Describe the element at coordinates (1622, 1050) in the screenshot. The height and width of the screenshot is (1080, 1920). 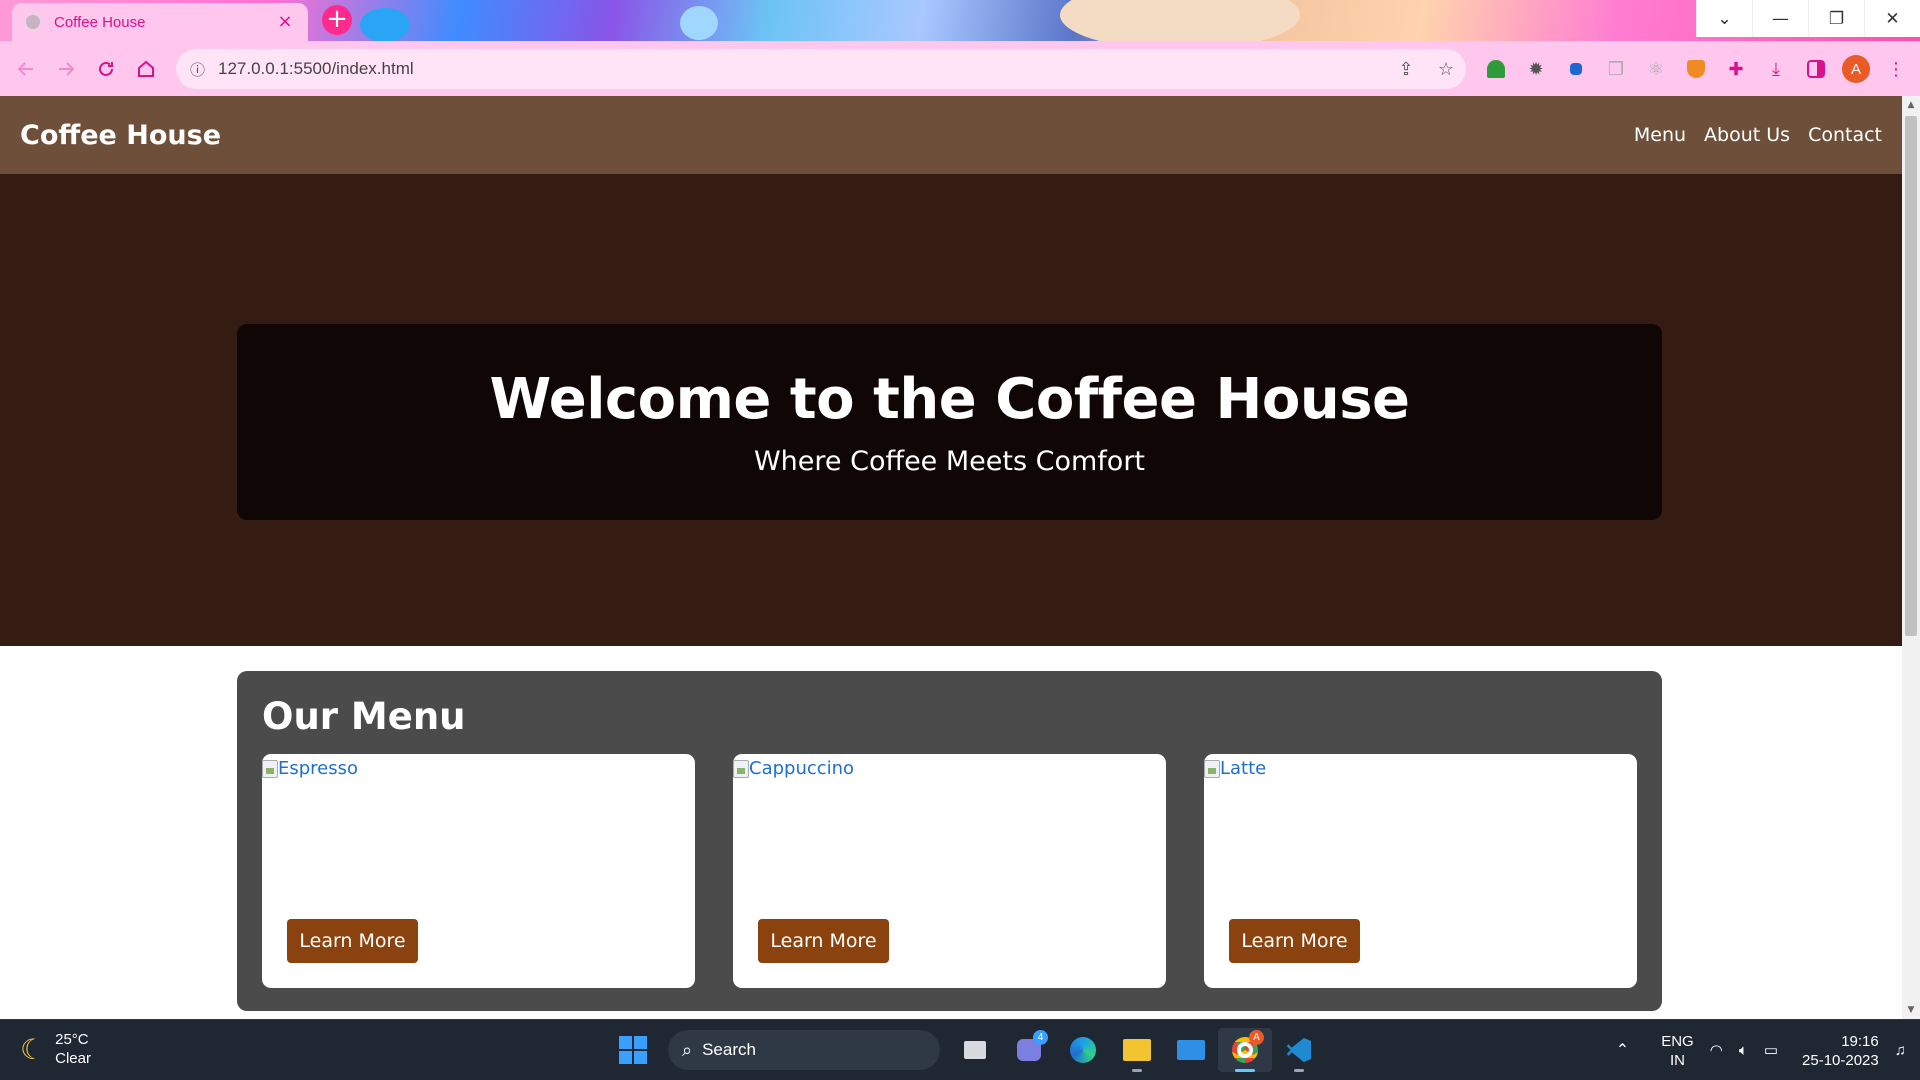
I see `chevron-up-icon: ⌃` at that location.